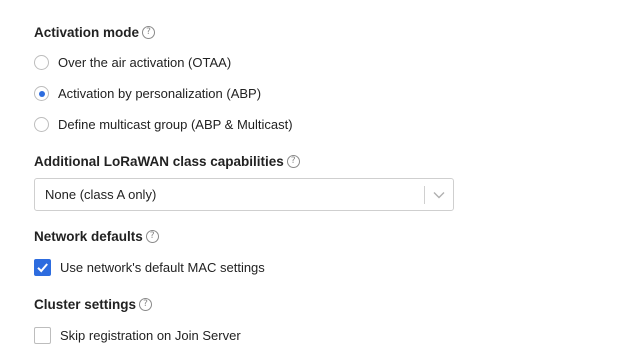 This screenshot has width=642, height=356. Describe the element at coordinates (160, 93) in the screenshot. I see `radio-abp-label: Activation by personalization (ABP)` at that location.